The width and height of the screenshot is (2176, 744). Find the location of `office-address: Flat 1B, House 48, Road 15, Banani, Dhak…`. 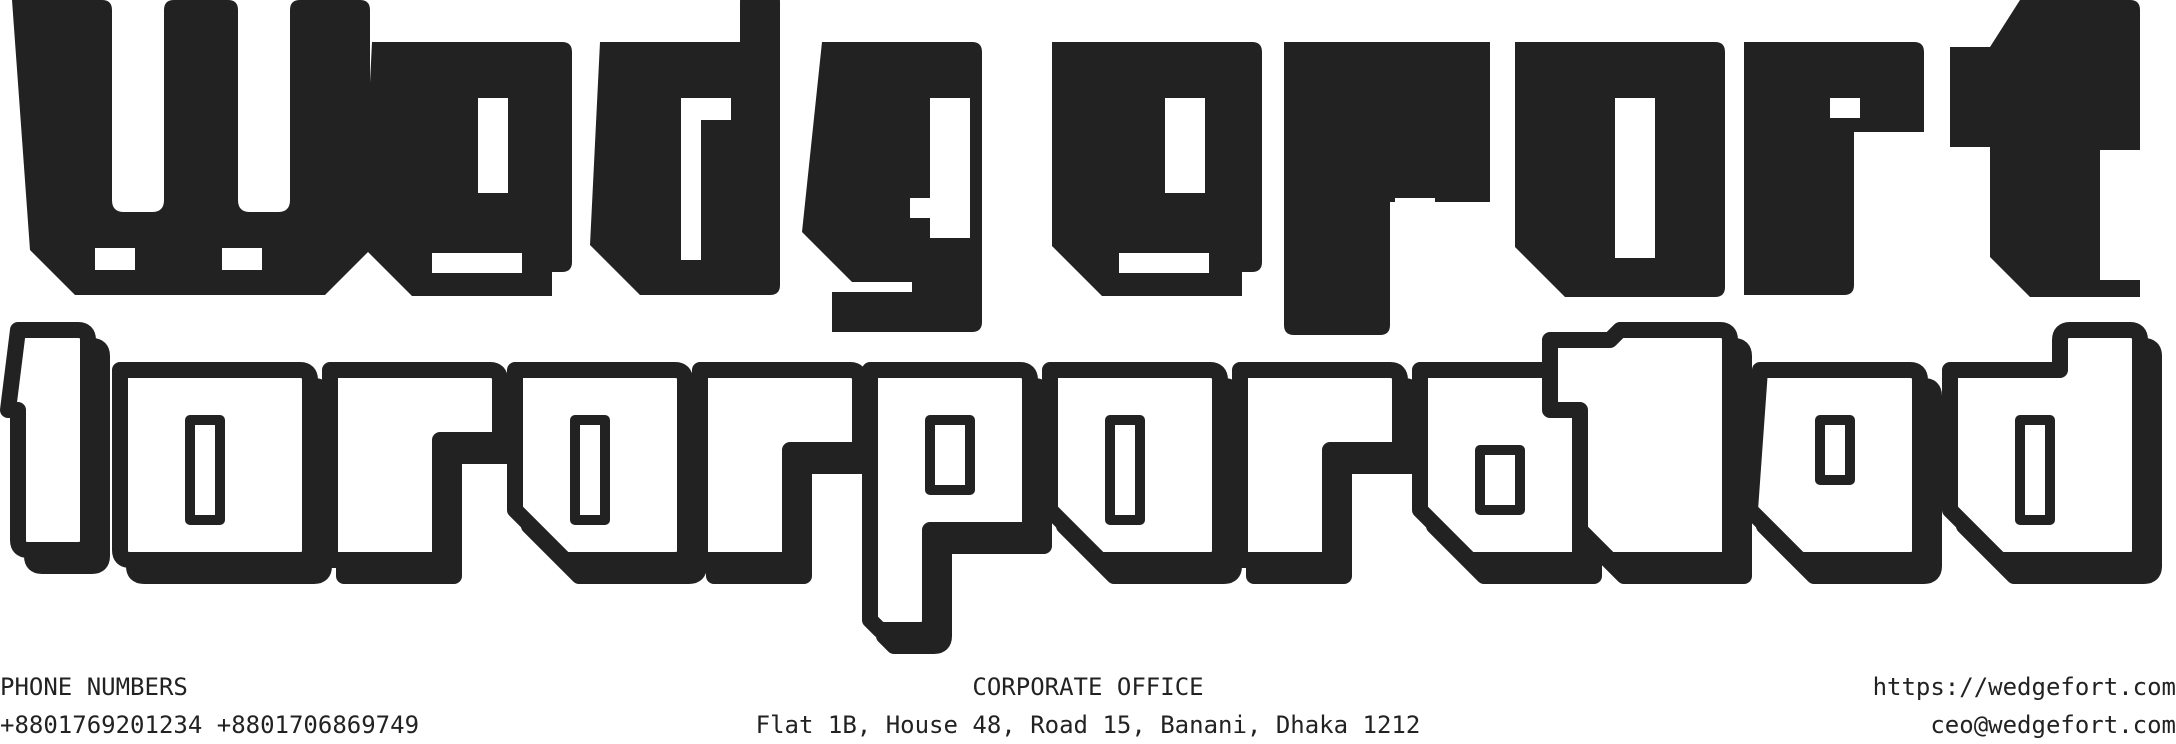

office-address: Flat 1B, House 48, Road 15, Banani, Dhak… is located at coordinates (1088, 725).